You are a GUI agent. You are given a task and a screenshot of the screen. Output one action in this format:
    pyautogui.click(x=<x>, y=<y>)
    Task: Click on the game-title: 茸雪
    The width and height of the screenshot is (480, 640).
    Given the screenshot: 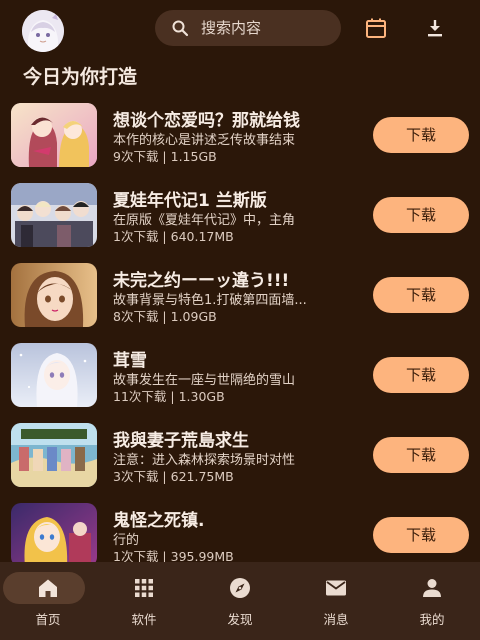 What is the action you would take?
    pyautogui.click(x=239, y=358)
    